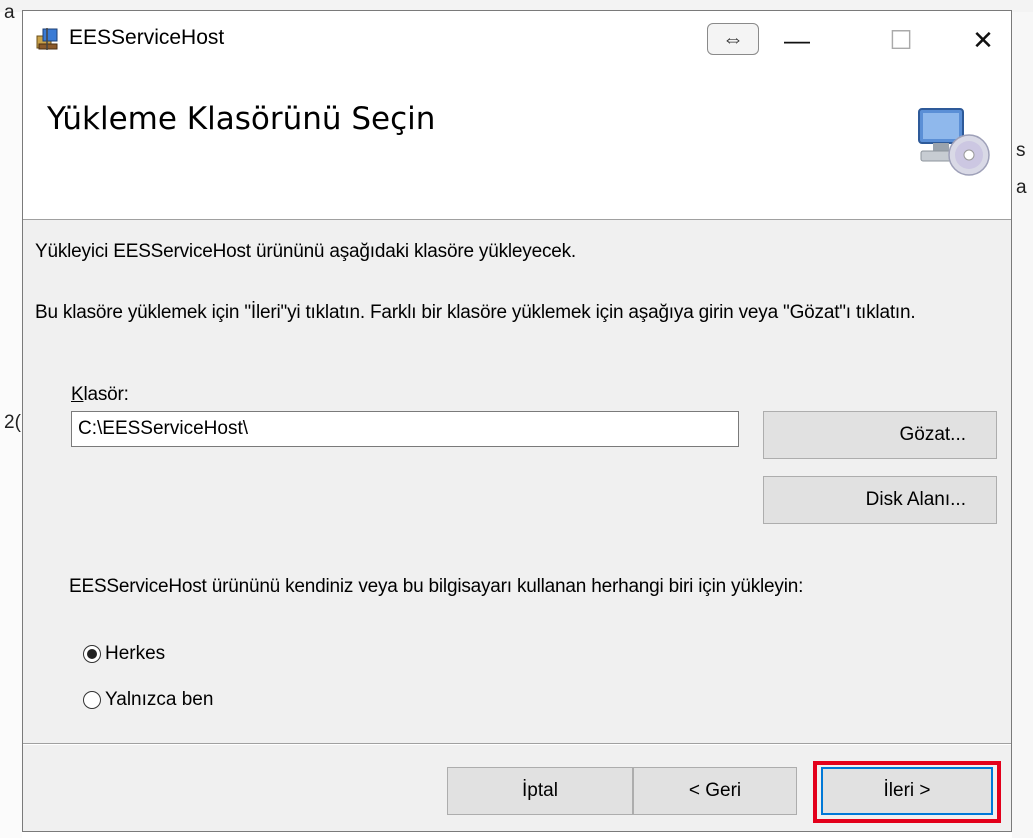 This screenshot has height=838, width=1033. I want to click on back-button: < Geri, so click(715, 791).